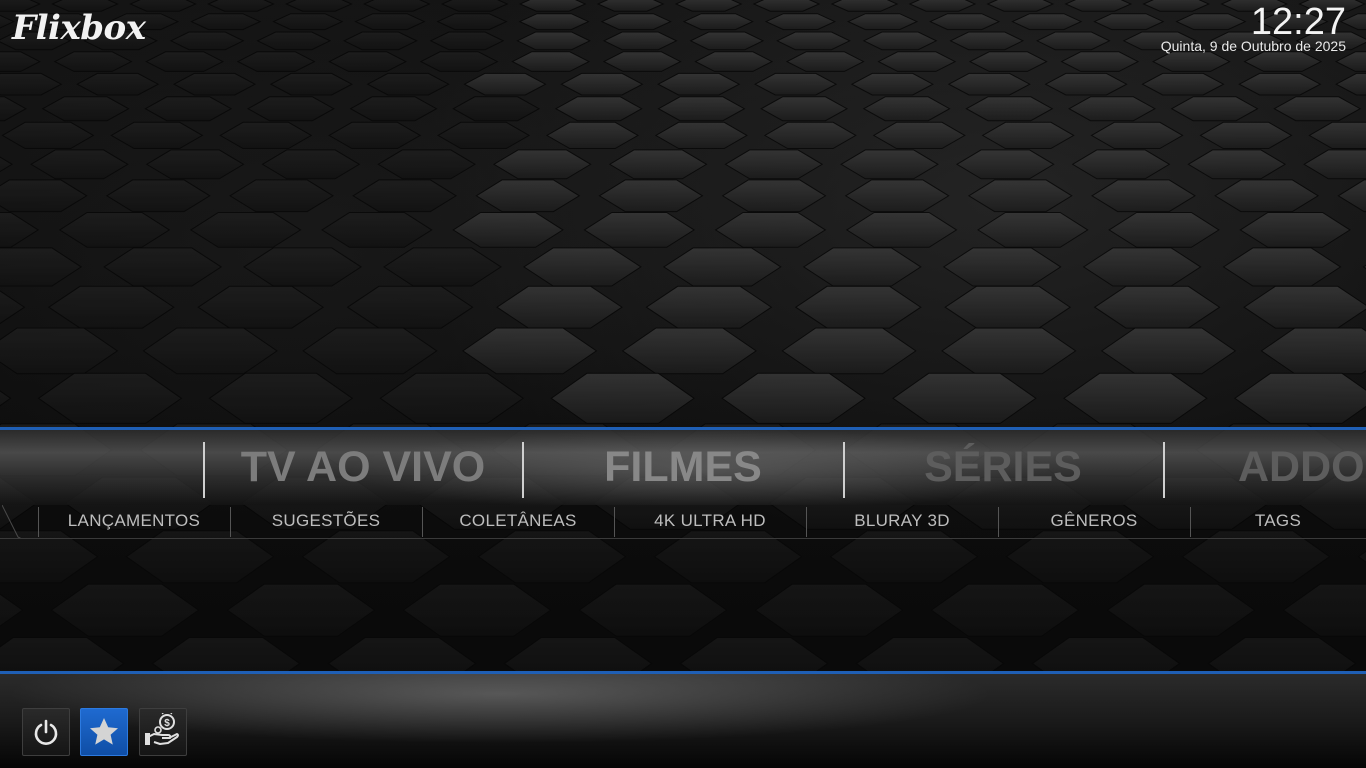  Describe the element at coordinates (1003, 467) in the screenshot. I see `main-menu-item-series: SÉRIES` at that location.